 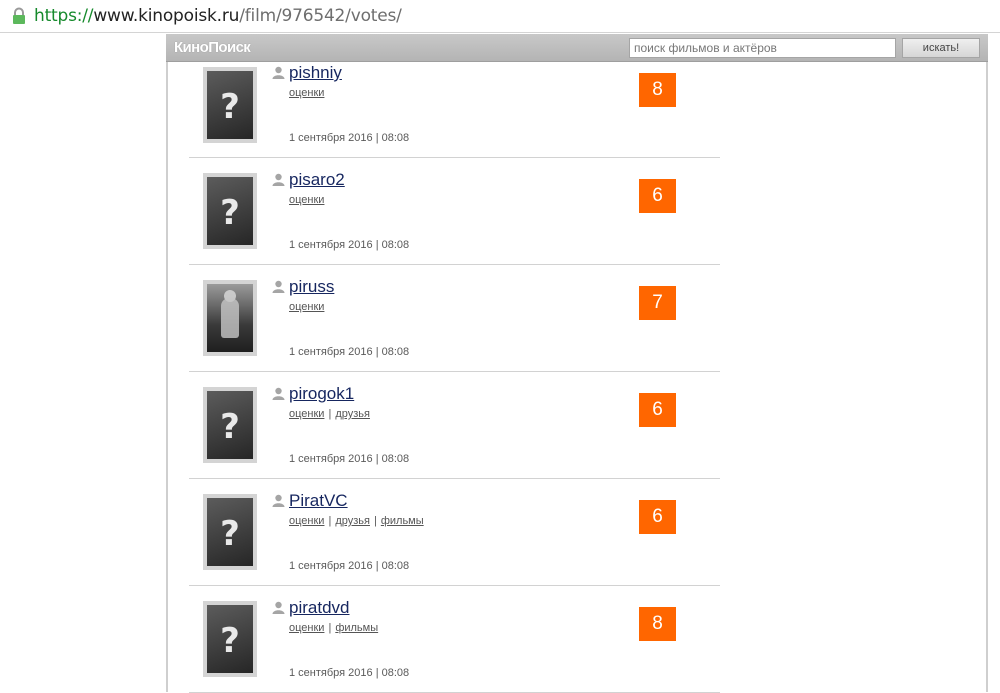 I want to click on lock-icon, so click(x=19, y=15).